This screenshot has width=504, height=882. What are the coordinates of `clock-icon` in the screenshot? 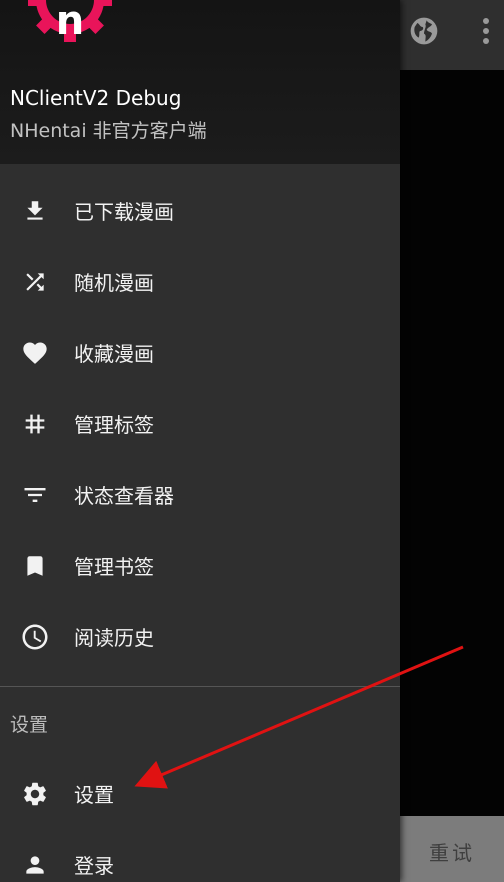 It's located at (35, 637).